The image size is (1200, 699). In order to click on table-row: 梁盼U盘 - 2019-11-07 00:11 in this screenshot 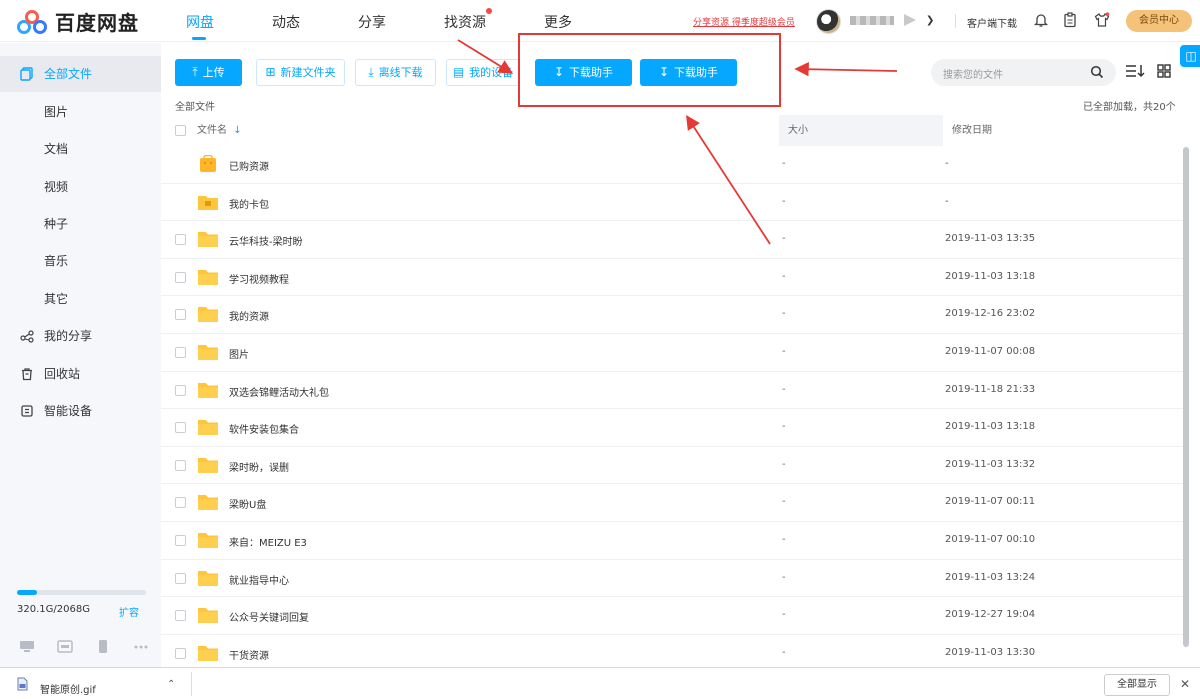, I will do `click(673, 503)`.